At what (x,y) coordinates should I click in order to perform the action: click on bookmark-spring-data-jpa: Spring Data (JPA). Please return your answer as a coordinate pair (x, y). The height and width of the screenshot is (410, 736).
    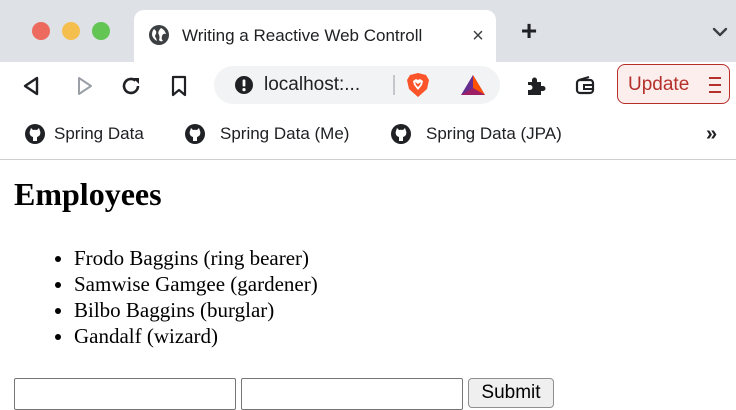
    Looking at the image, I should click on (490, 134).